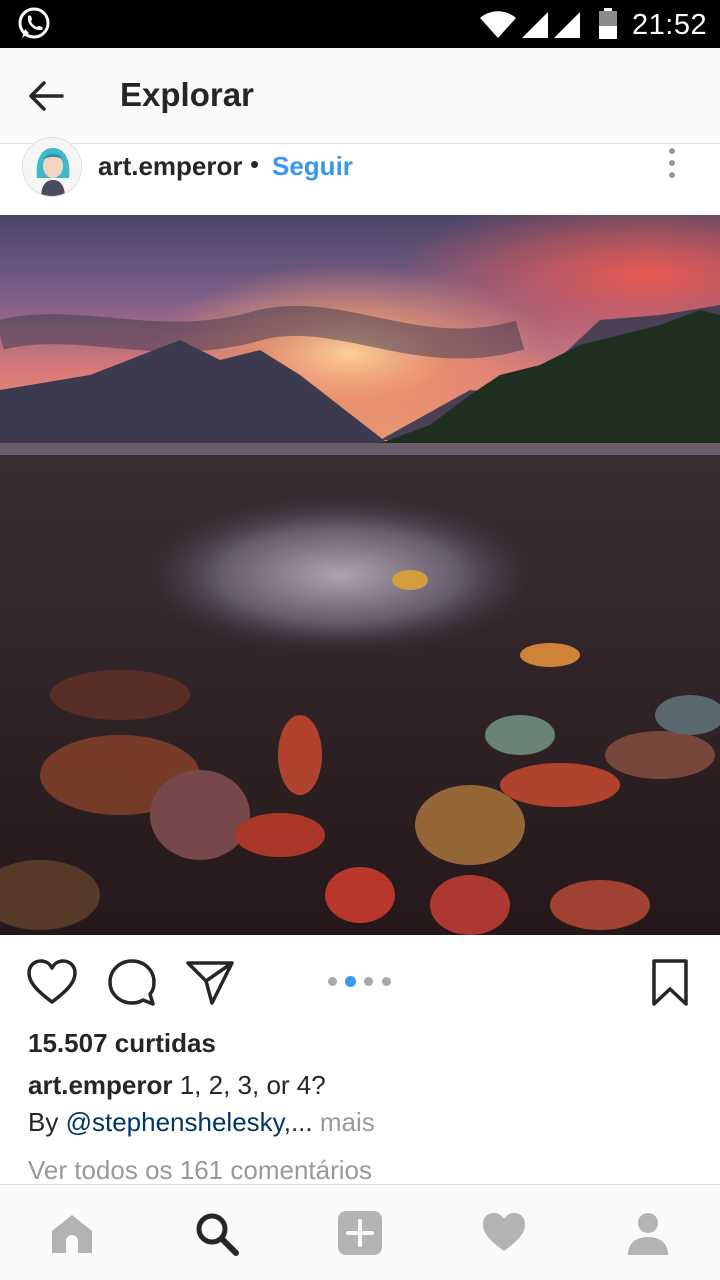 This screenshot has width=720, height=1280. What do you see at coordinates (175, 1122) in the screenshot?
I see `caption-mention: @stephenshelesky` at bounding box center [175, 1122].